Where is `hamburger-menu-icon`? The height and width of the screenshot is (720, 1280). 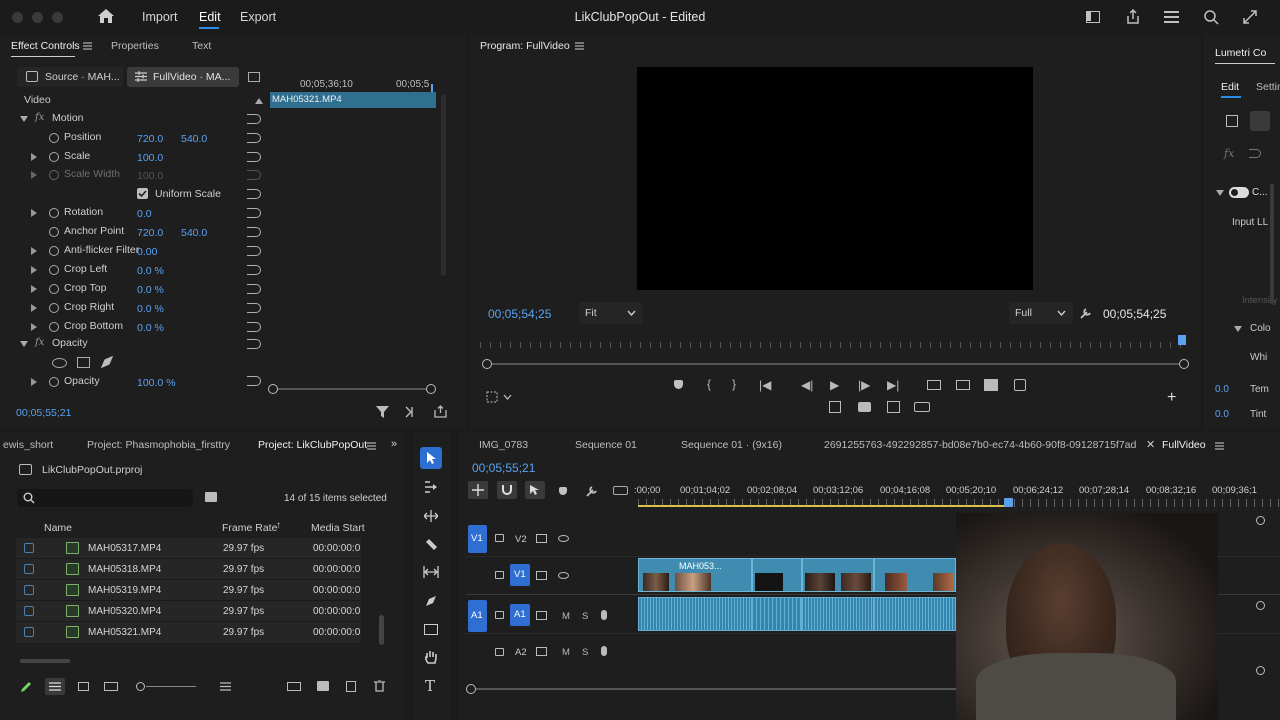
hamburger-menu-icon is located at coordinates (1171, 18).